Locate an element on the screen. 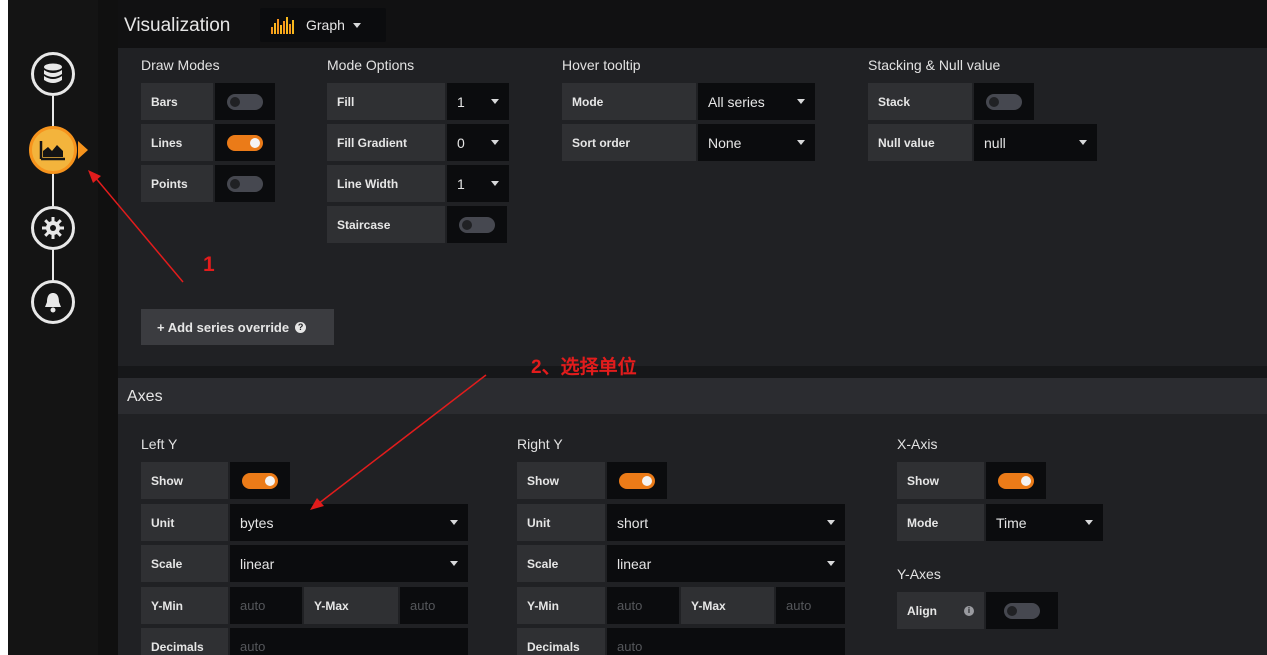 The height and width of the screenshot is (655, 1267). annotation-marker-1: 1 is located at coordinates (209, 264).